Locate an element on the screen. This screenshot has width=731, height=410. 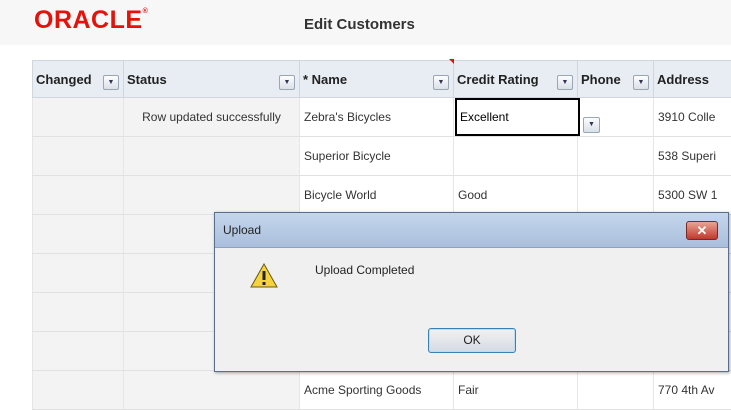
credit-rating-editor: Excellent is located at coordinates (517, 117).